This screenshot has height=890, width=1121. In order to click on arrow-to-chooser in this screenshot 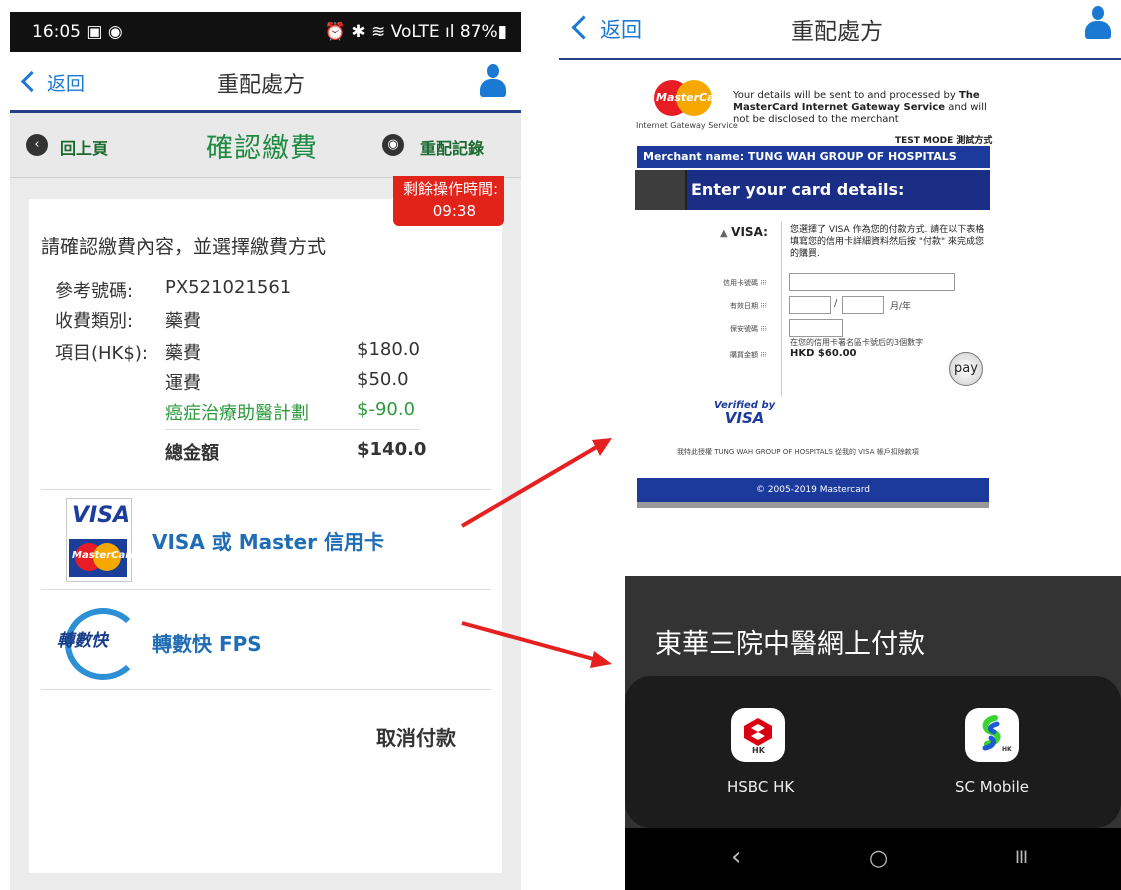, I will do `click(529, 641)`.